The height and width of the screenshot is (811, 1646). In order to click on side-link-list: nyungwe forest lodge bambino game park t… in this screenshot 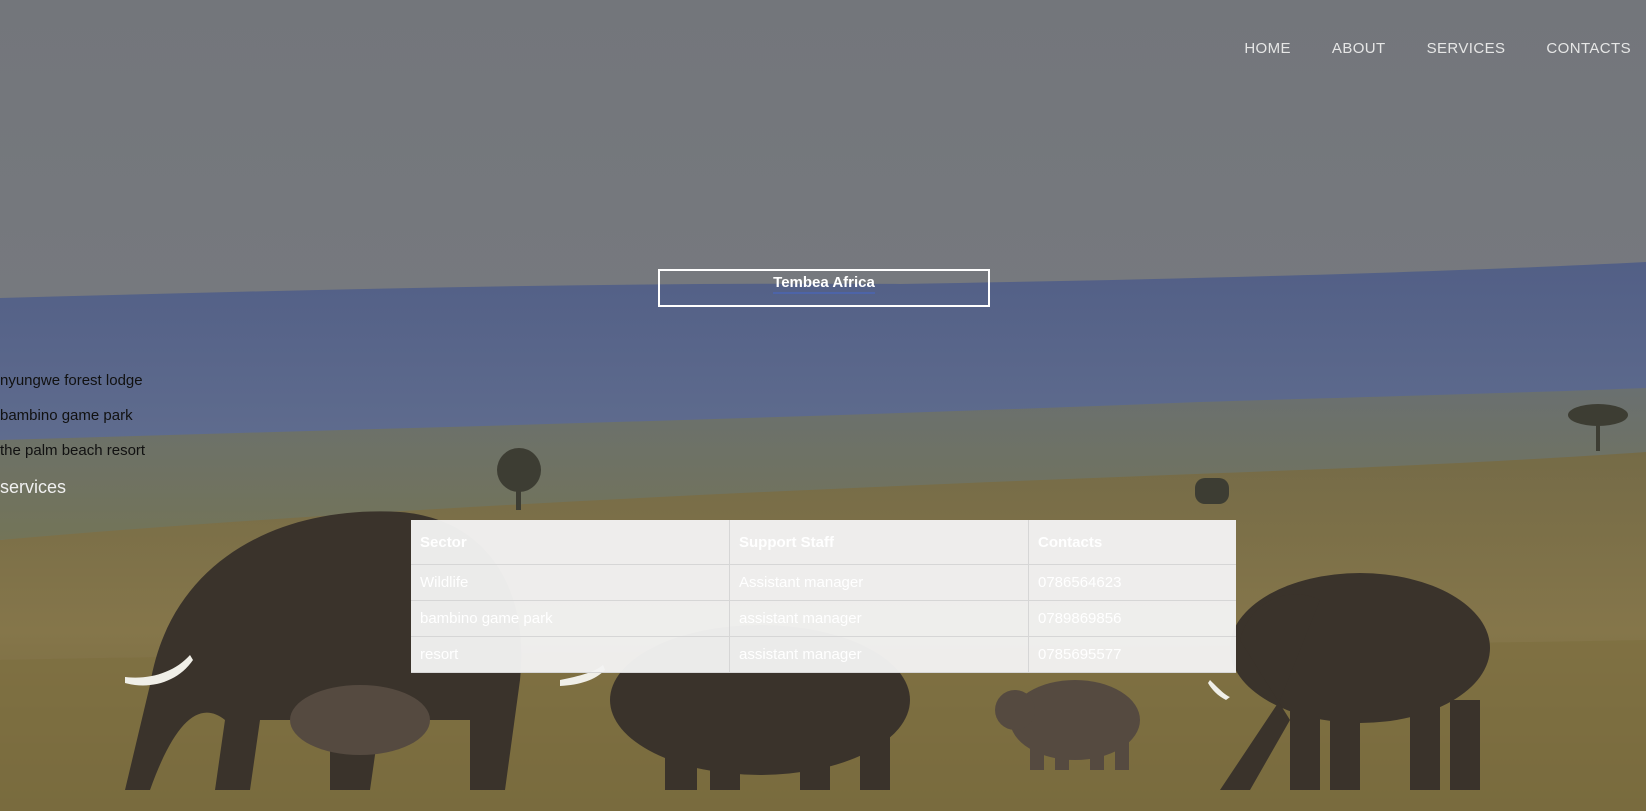, I will do `click(72, 422)`.